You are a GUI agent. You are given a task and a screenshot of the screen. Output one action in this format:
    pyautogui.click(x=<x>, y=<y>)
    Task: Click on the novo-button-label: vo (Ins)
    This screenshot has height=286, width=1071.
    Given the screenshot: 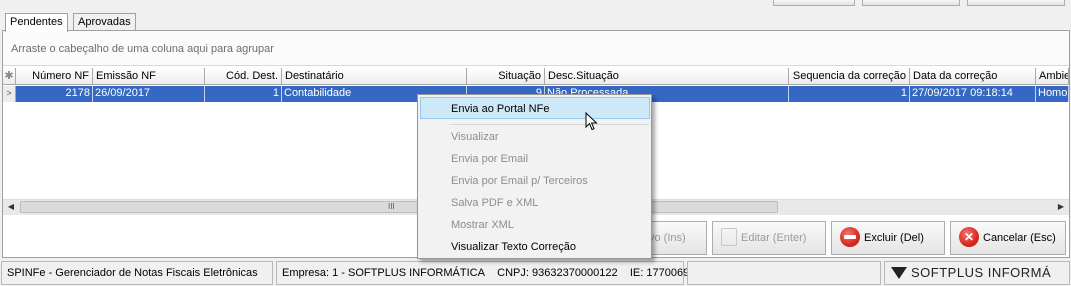 What is the action you would take?
    pyautogui.click(x=667, y=238)
    